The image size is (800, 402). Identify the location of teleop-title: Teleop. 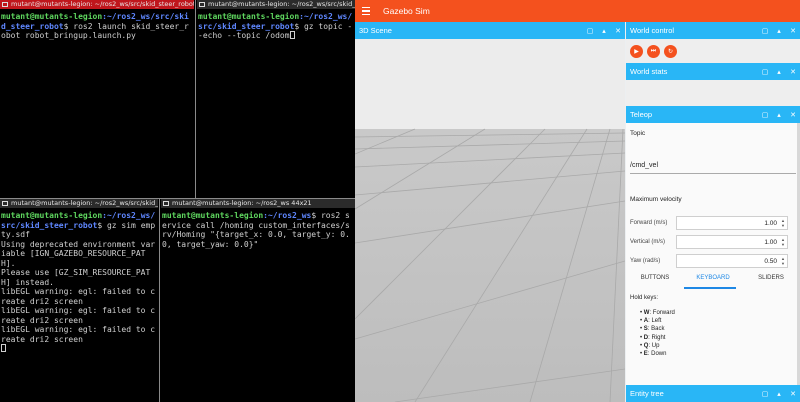
(641, 114).